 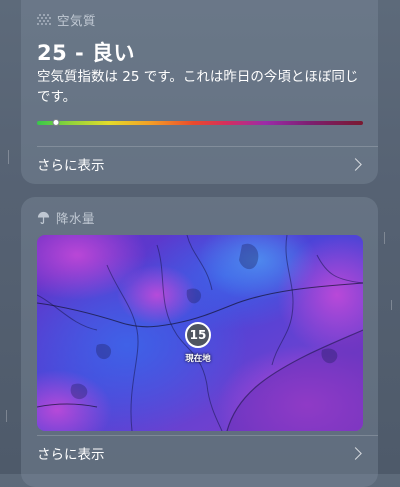 I want to click on air-quality-indicator, so click(x=56, y=122).